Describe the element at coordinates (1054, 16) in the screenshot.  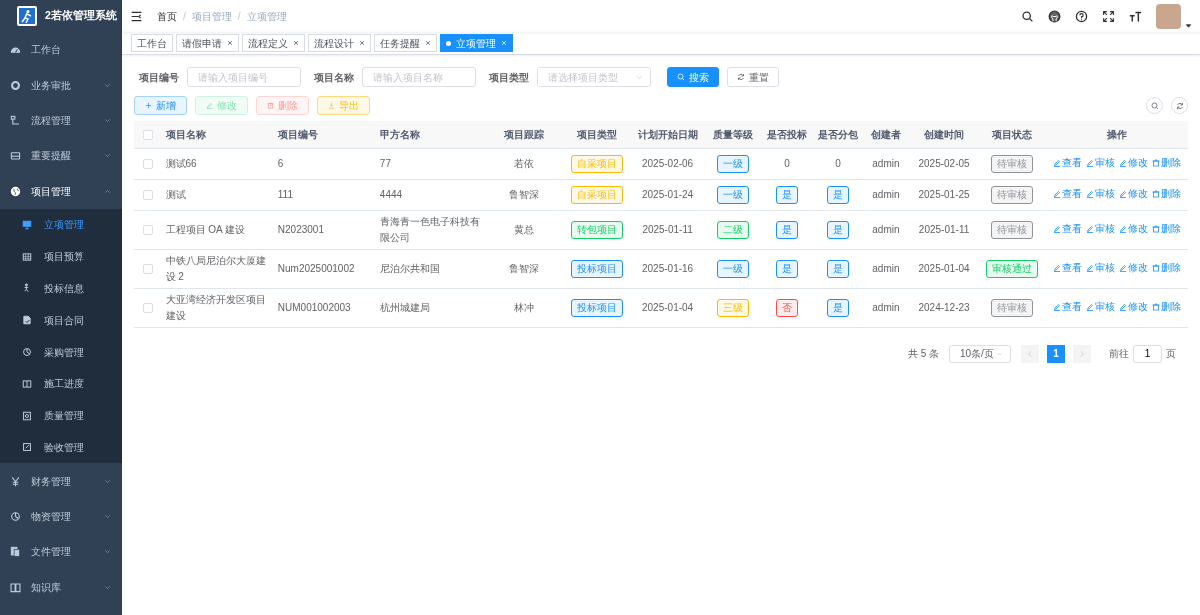
I see `cat-logo-icon` at that location.